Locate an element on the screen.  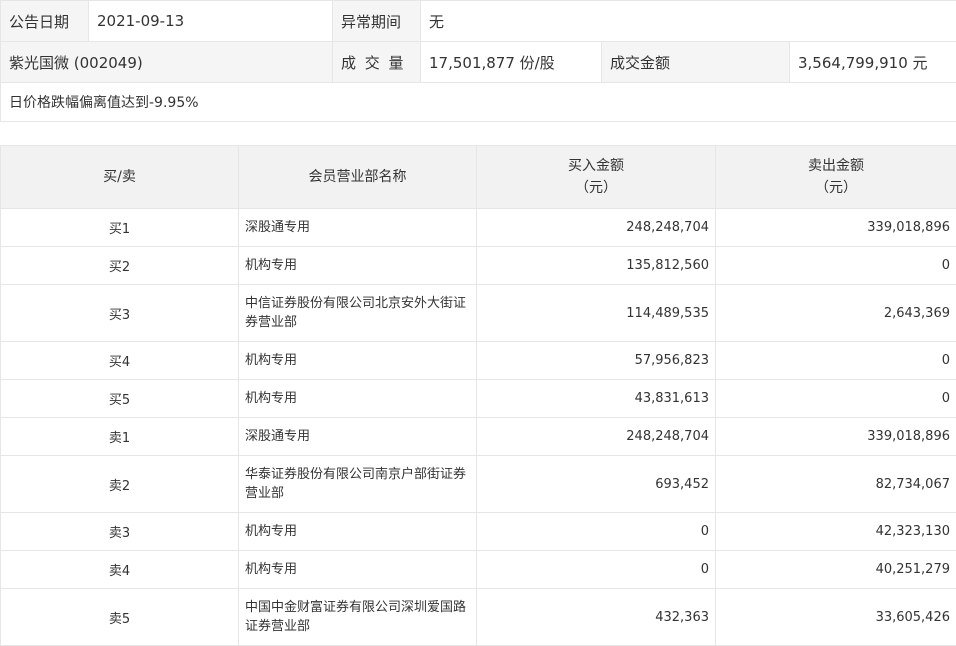
amount-label: 成交金额 is located at coordinates (696, 62).